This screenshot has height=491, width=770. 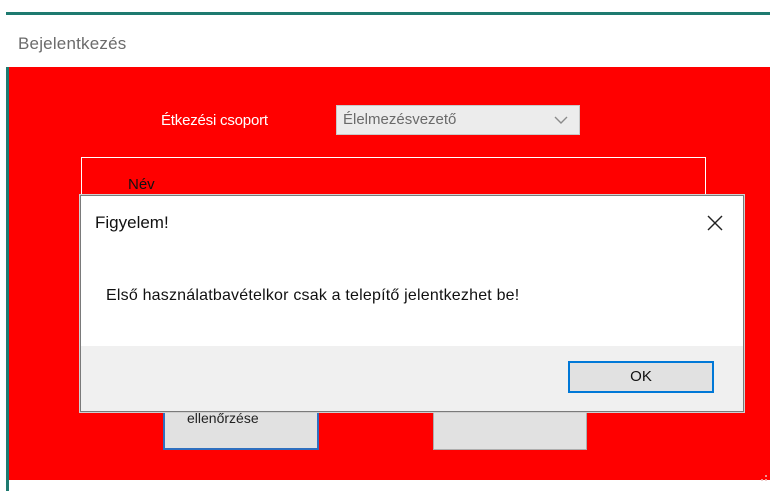 What do you see at coordinates (412, 378) in the screenshot?
I see `dialog-footer: OK` at bounding box center [412, 378].